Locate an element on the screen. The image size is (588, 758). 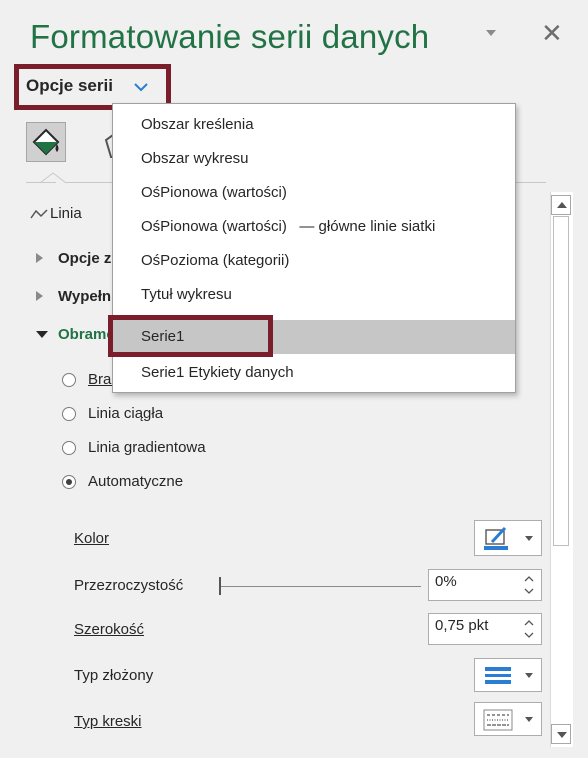
transparency-slider-track is located at coordinates (321, 586).